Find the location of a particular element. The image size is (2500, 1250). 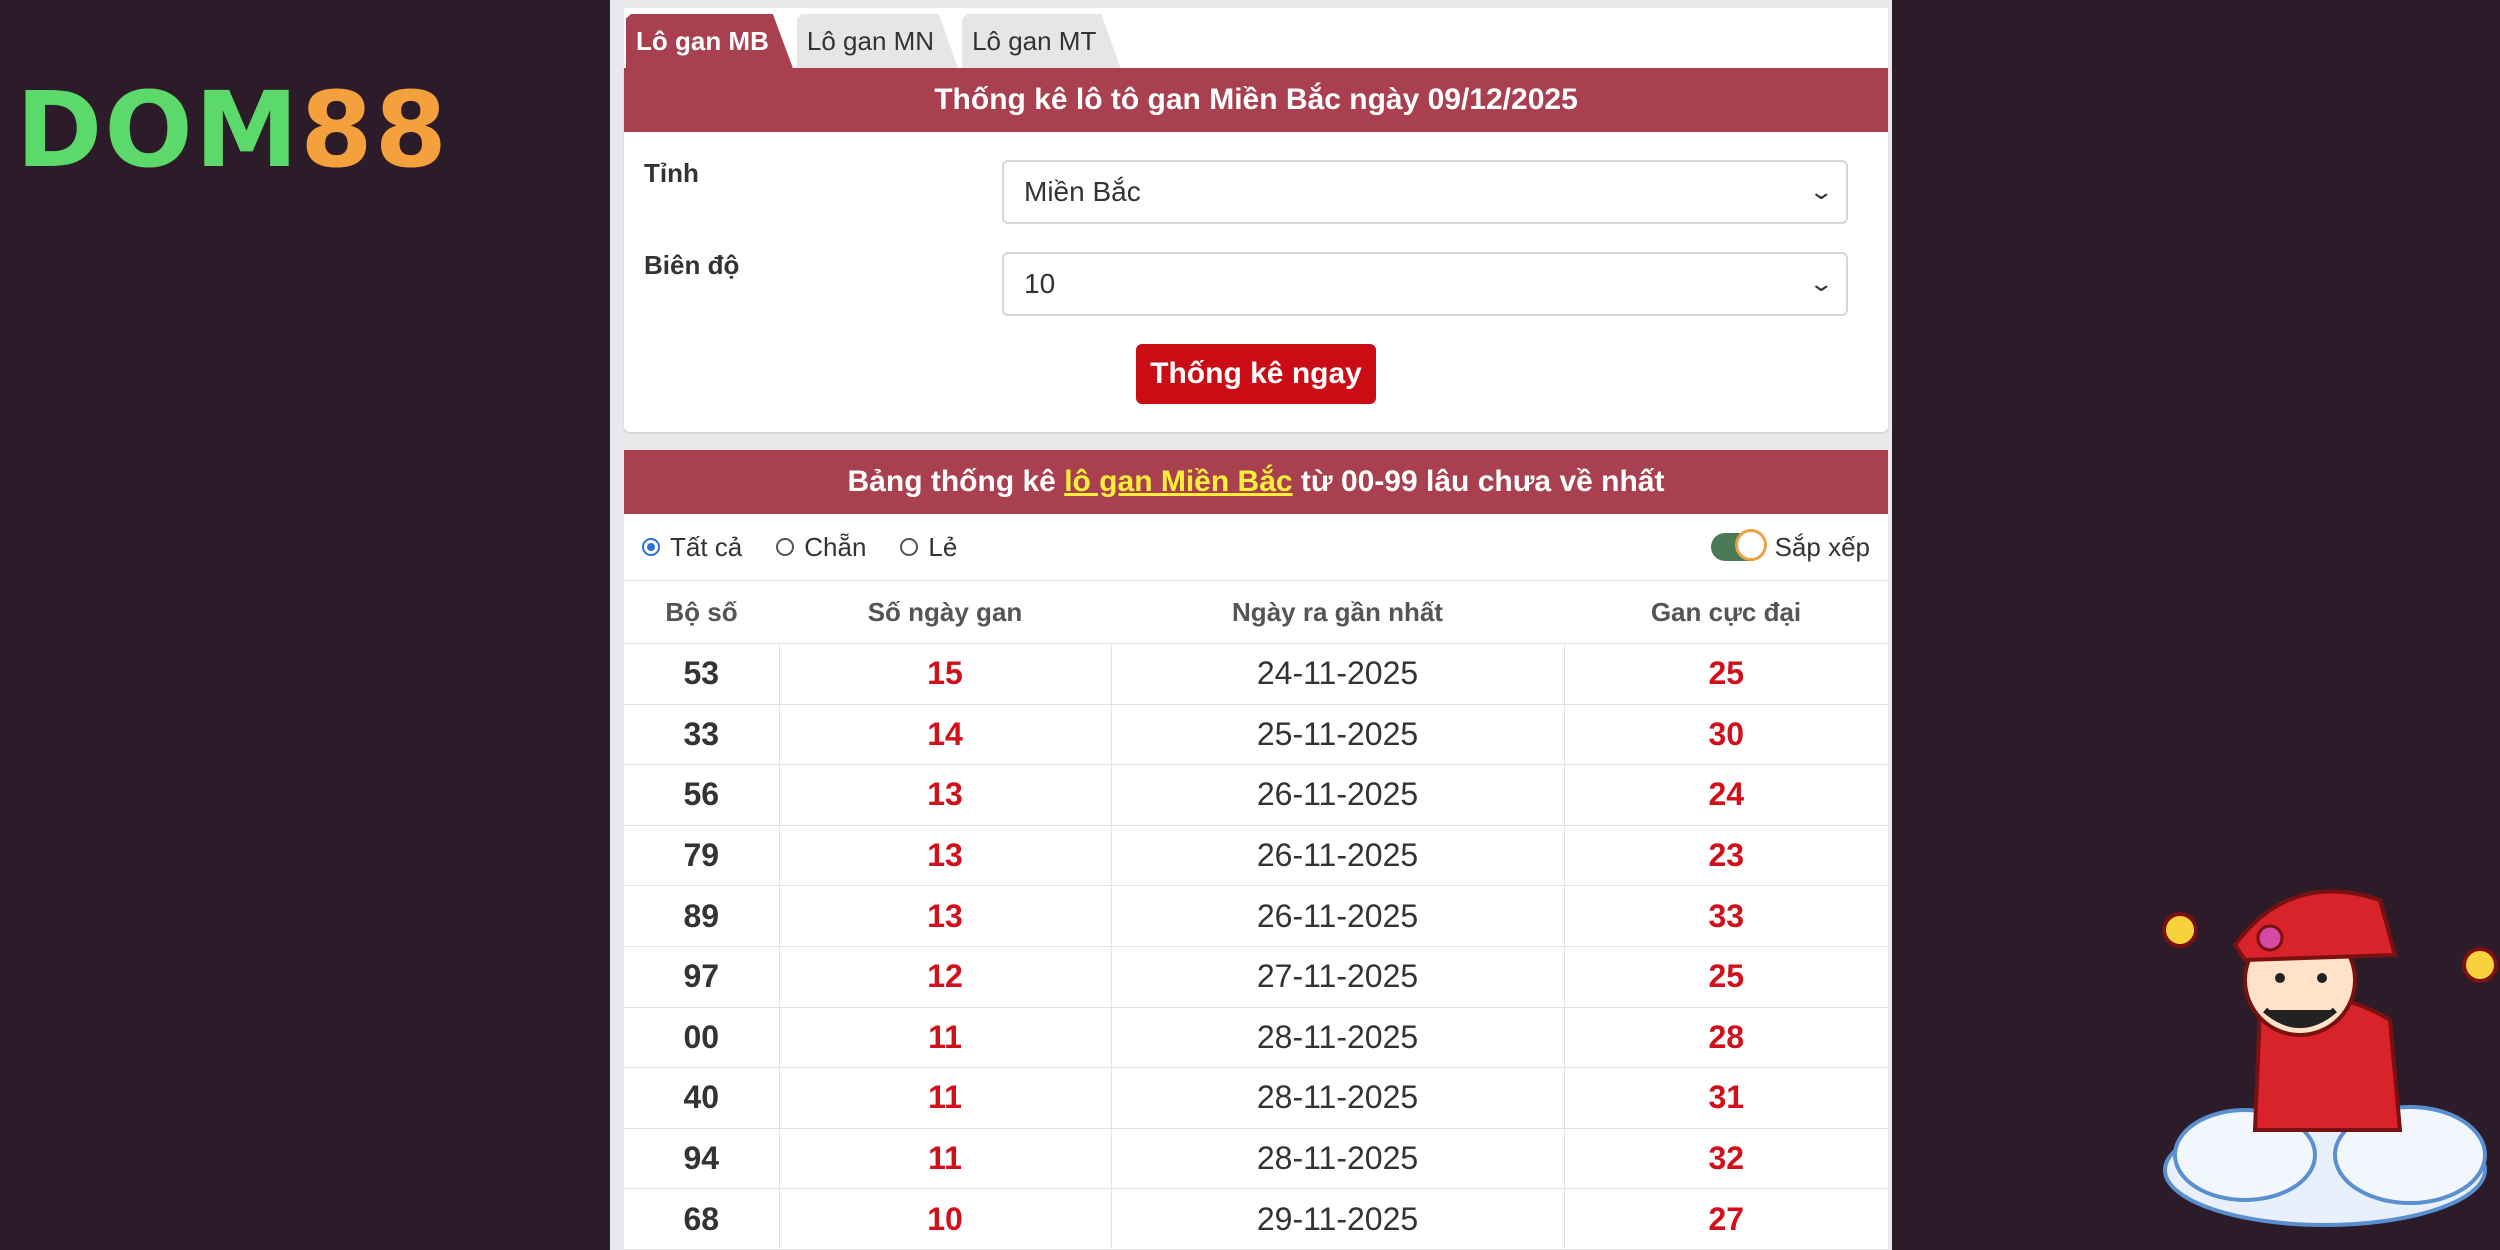

results-title-link: lô gan Miền Bắc is located at coordinates (1178, 482).